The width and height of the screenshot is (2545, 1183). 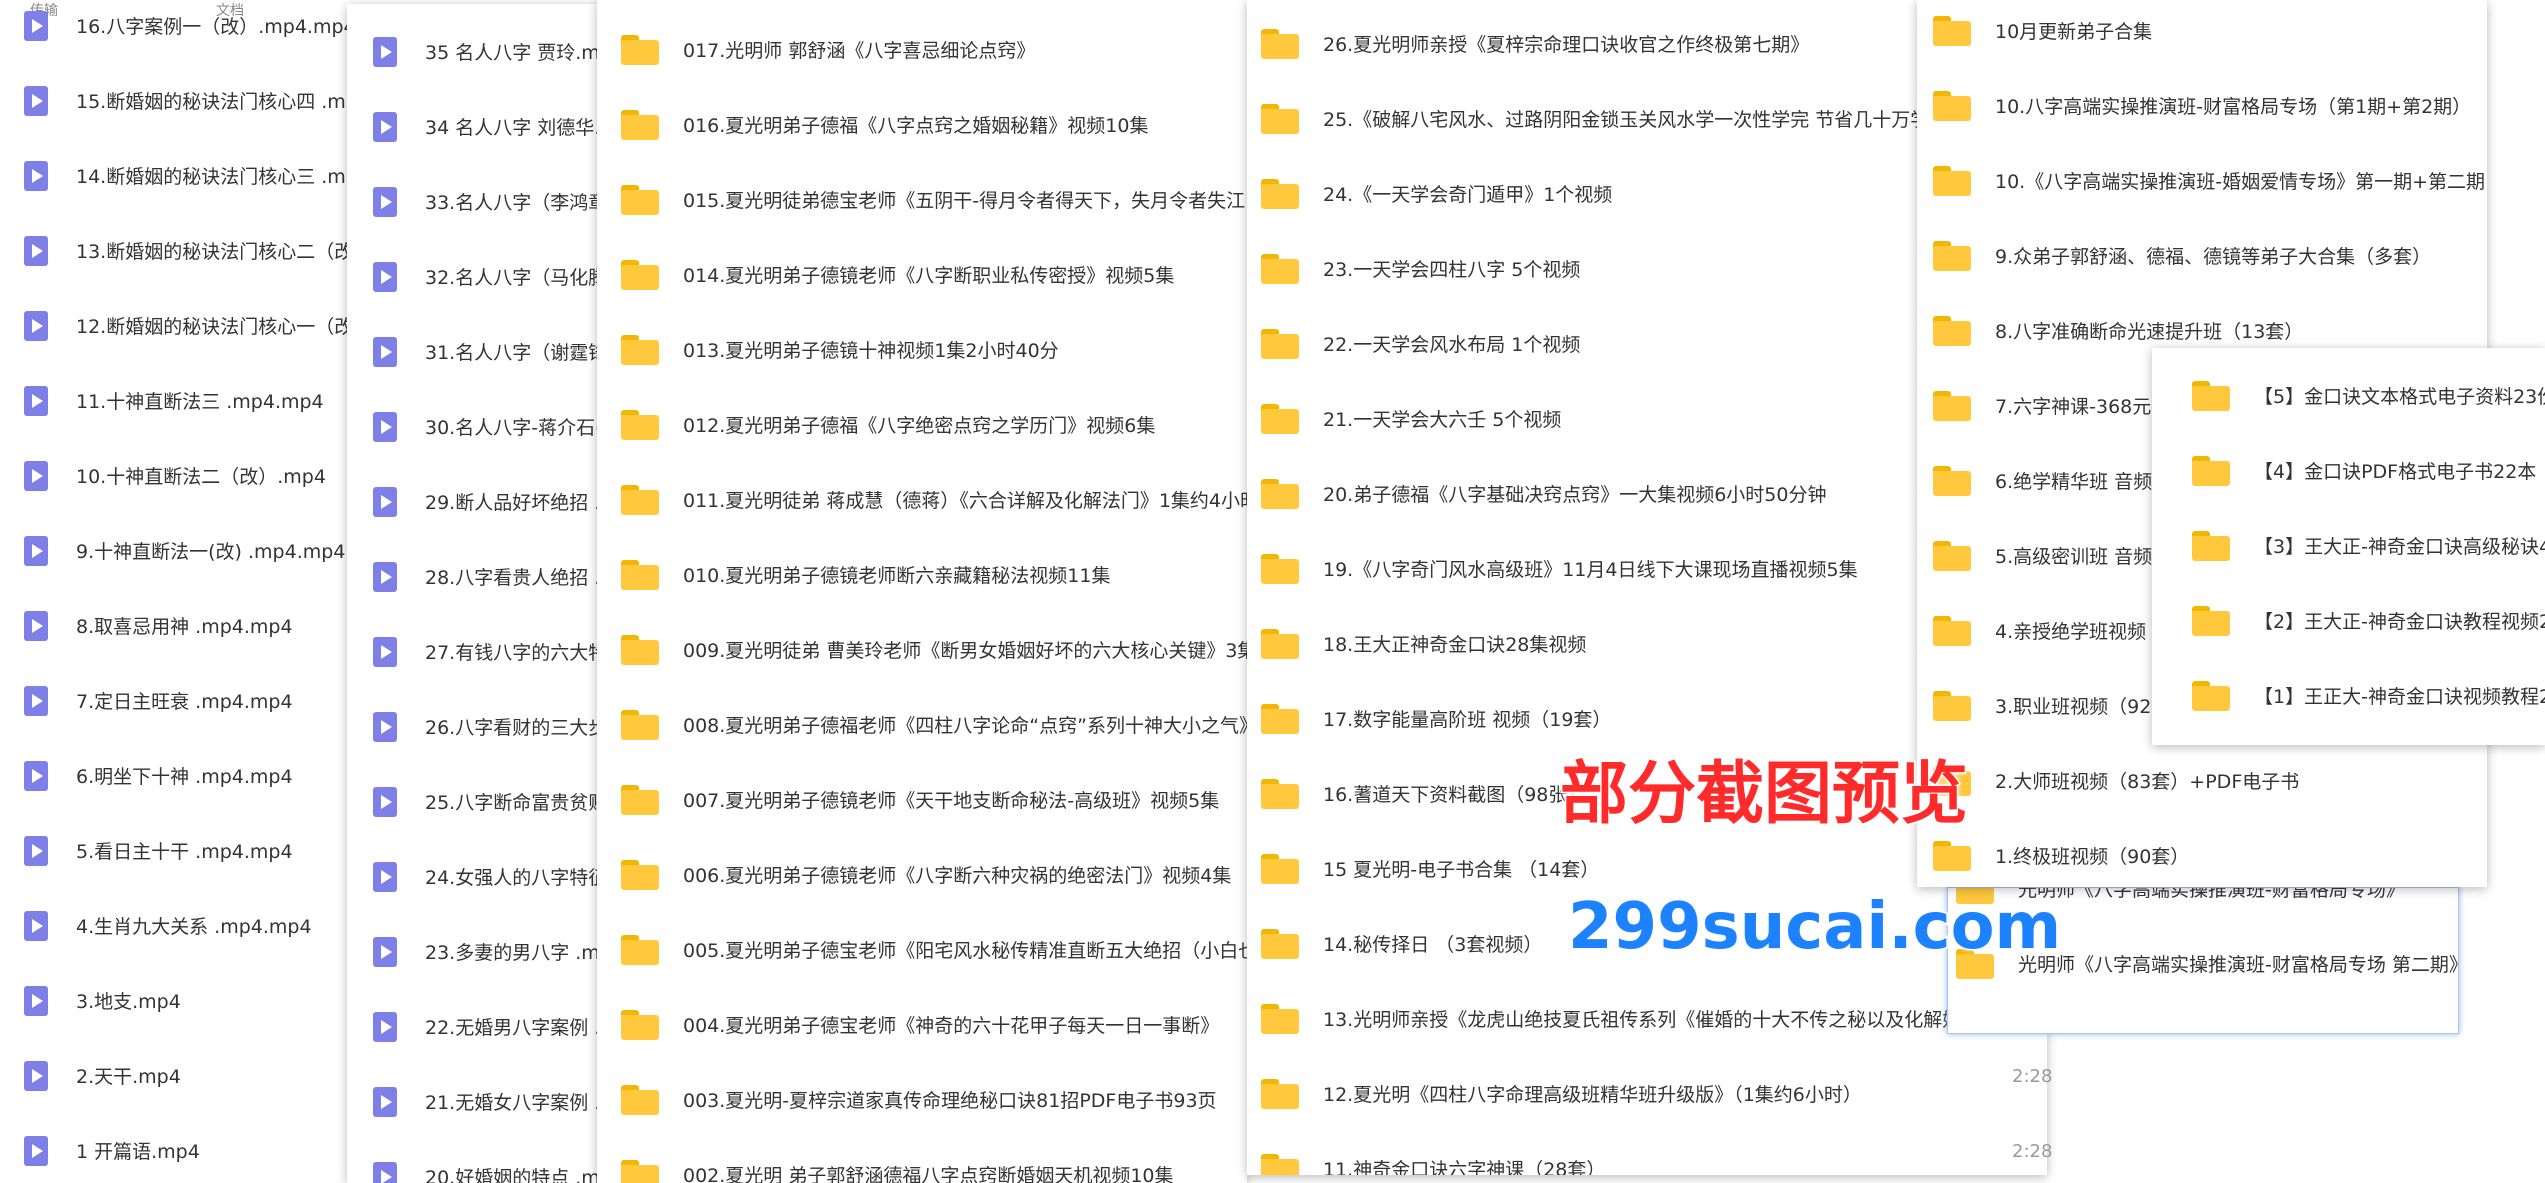 What do you see at coordinates (1647, 1153) in the screenshot?
I see `folder-row: 11.神奇金口诀六字神课（28套）` at bounding box center [1647, 1153].